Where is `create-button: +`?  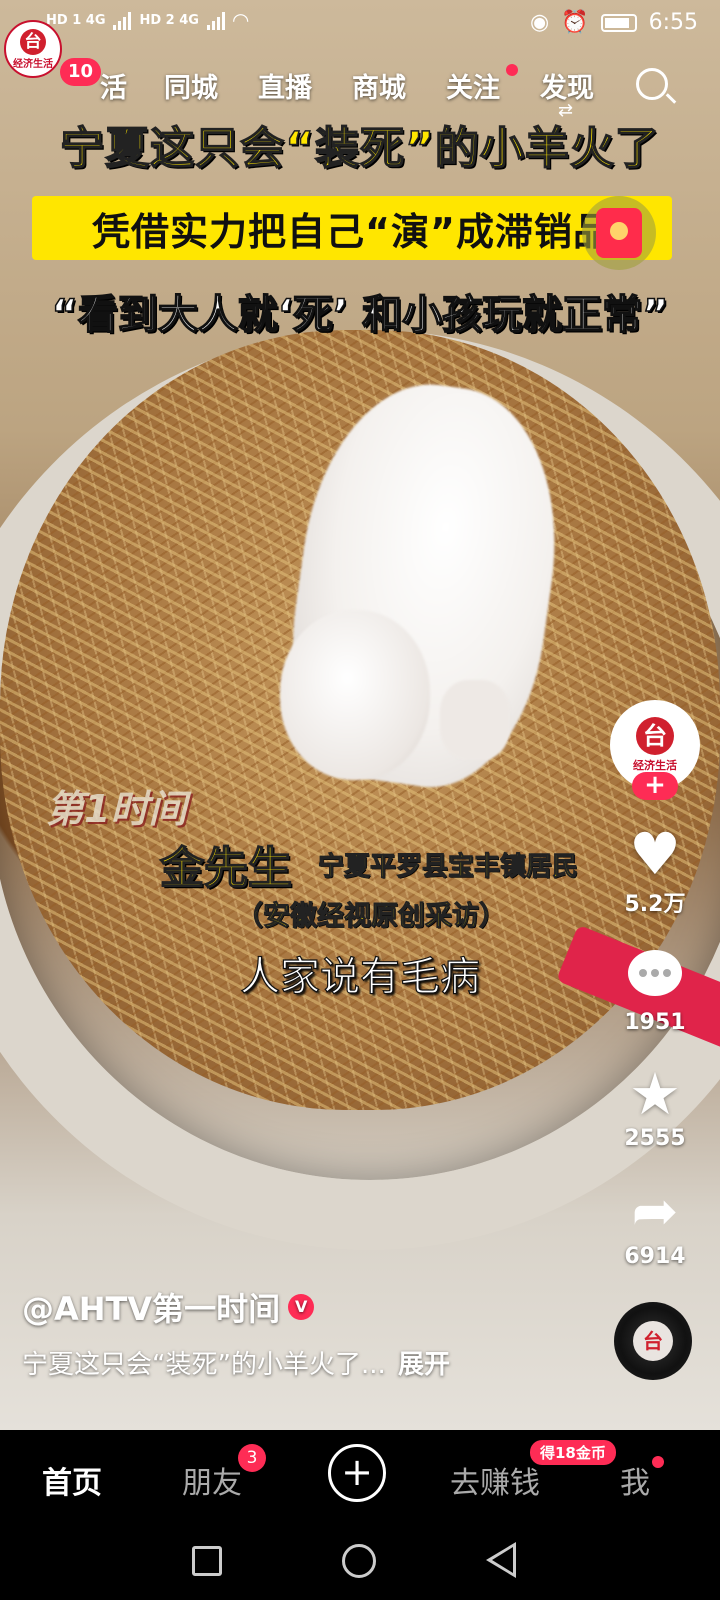 create-button: + is located at coordinates (357, 1473).